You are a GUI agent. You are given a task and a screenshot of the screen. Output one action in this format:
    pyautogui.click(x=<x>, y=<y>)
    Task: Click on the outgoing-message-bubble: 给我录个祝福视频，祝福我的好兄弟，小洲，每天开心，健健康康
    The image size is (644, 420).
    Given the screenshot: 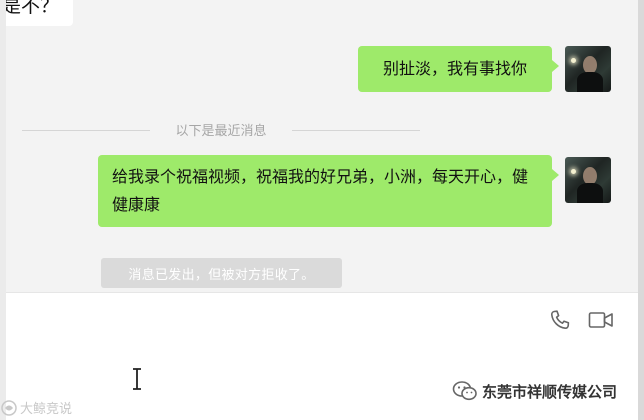 What is the action you would take?
    pyautogui.click(x=328, y=191)
    